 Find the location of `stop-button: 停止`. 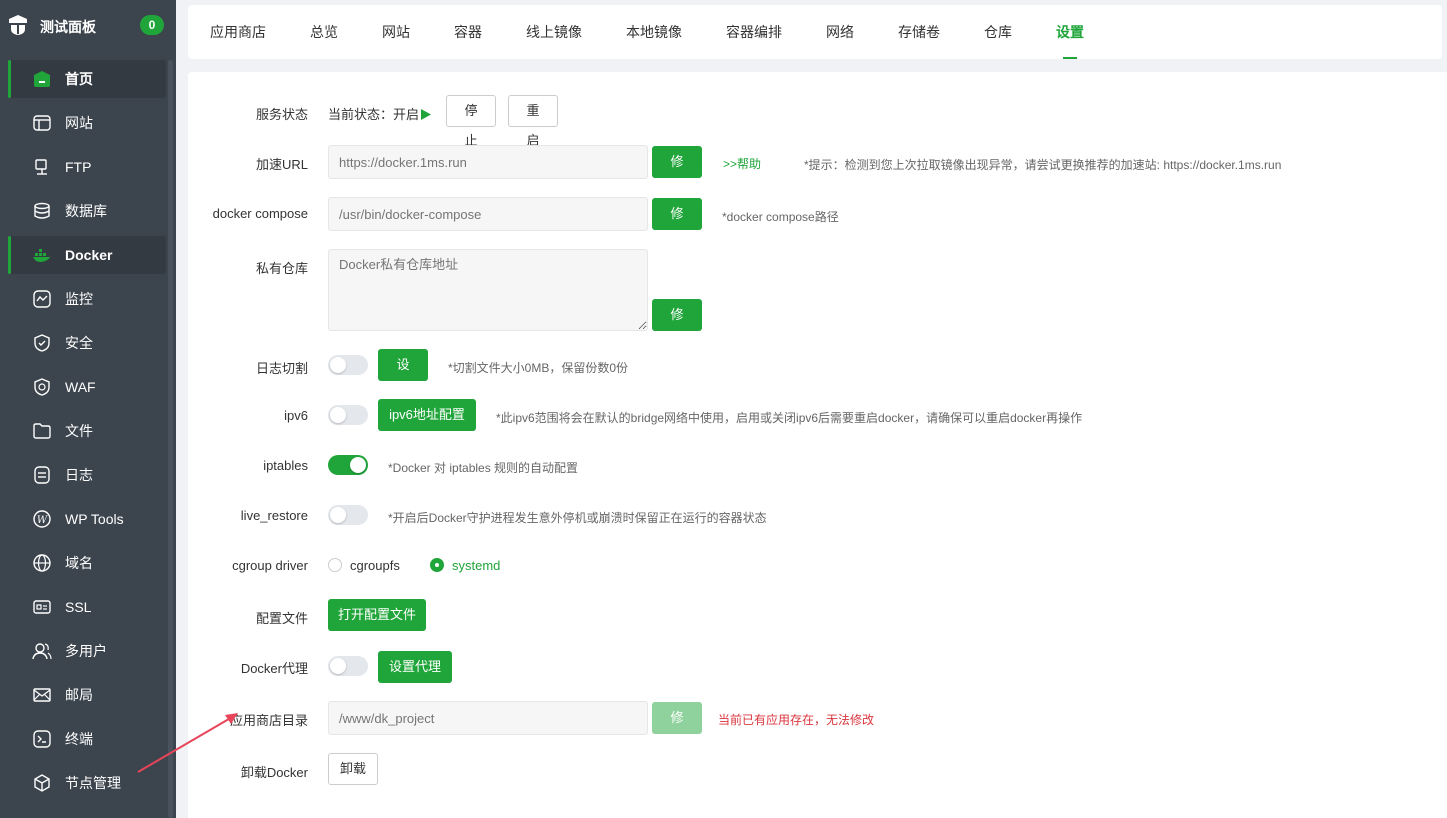

stop-button: 停止 is located at coordinates (471, 121).